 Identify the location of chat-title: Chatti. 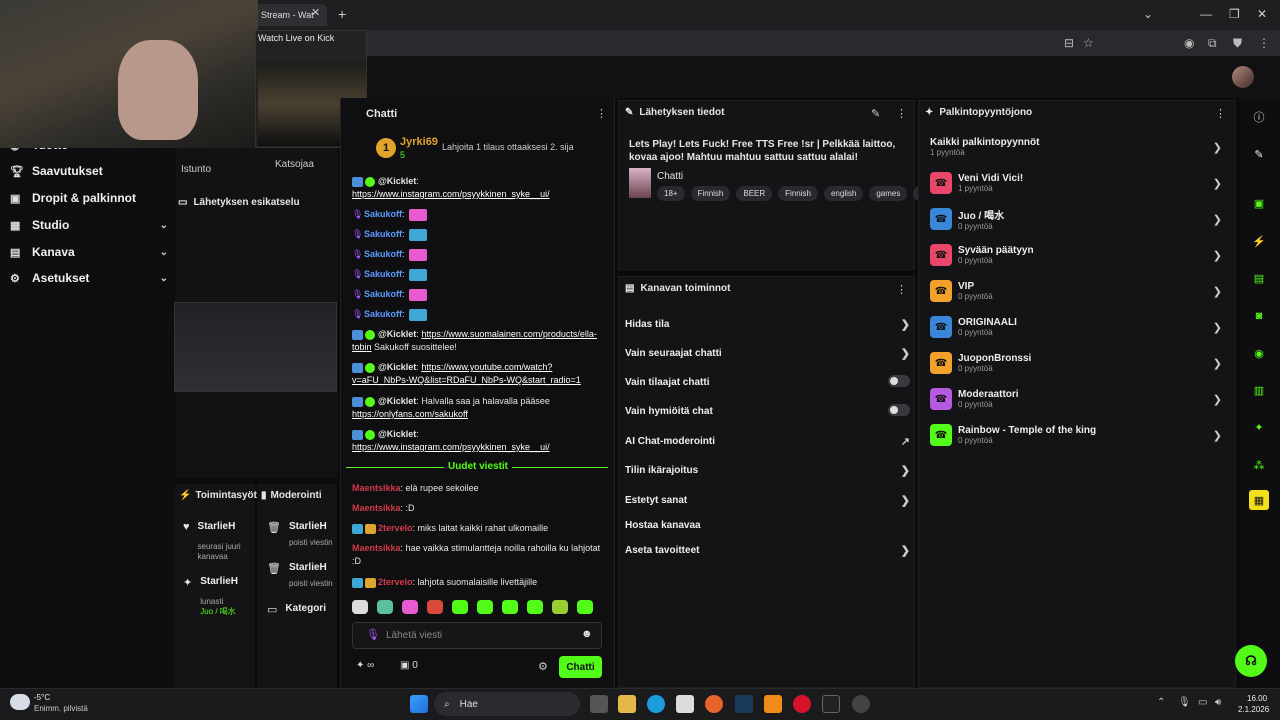
(382, 114).